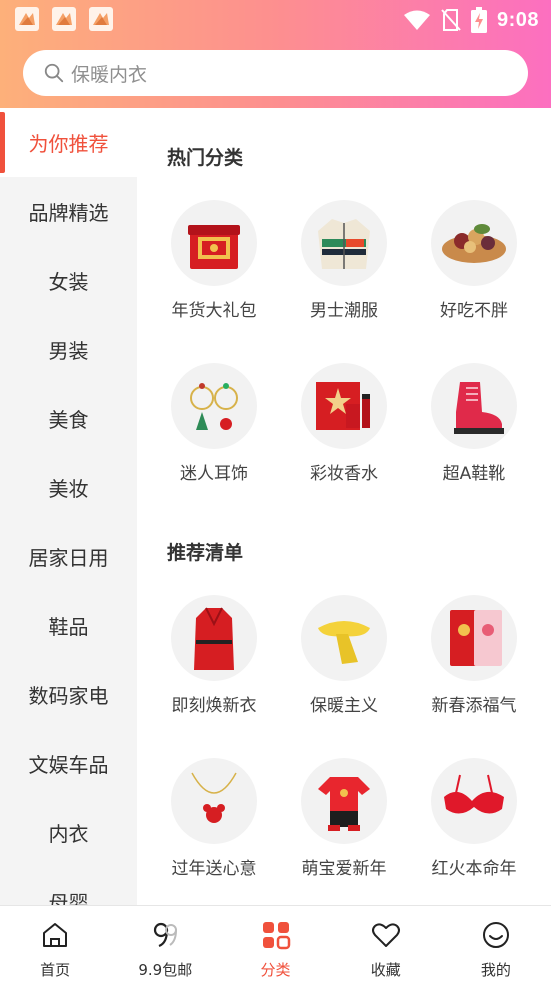 The width and height of the screenshot is (551, 981). Describe the element at coordinates (344, 869) in the screenshot. I see `category-item-label: 萌宝爱新年` at that location.